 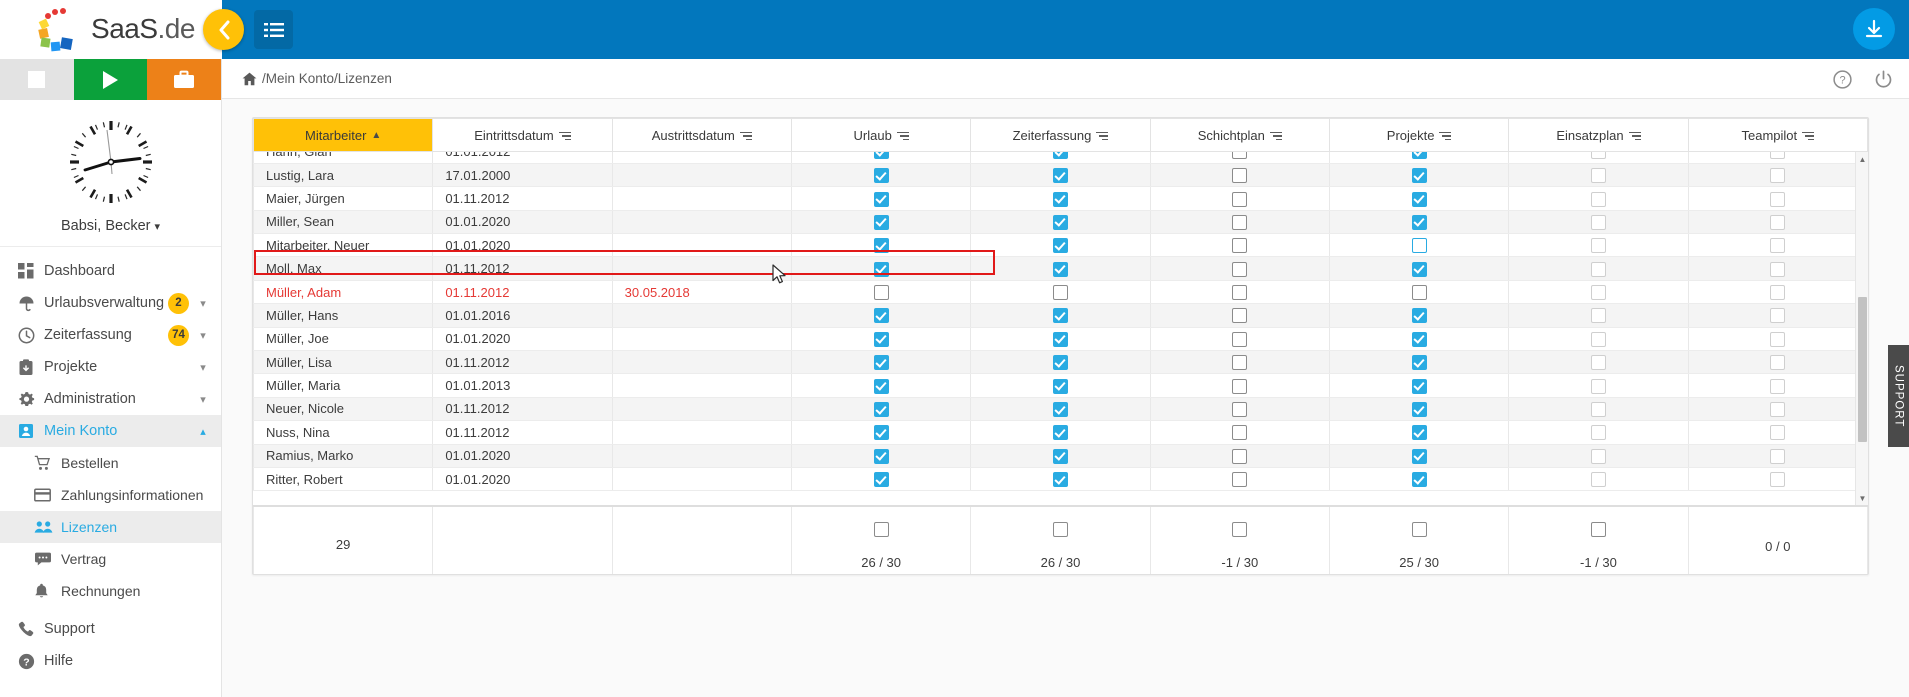 I want to click on power-icon, so click(x=1883, y=79).